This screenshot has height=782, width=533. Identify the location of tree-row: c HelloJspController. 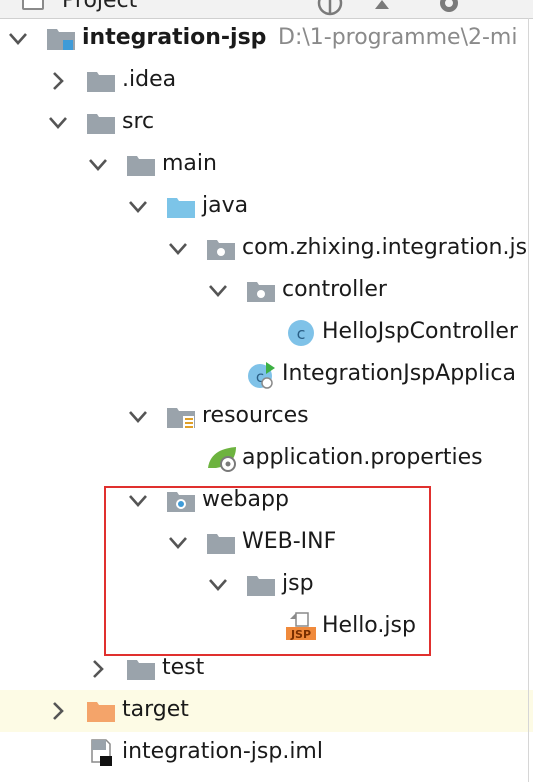
(266, 333).